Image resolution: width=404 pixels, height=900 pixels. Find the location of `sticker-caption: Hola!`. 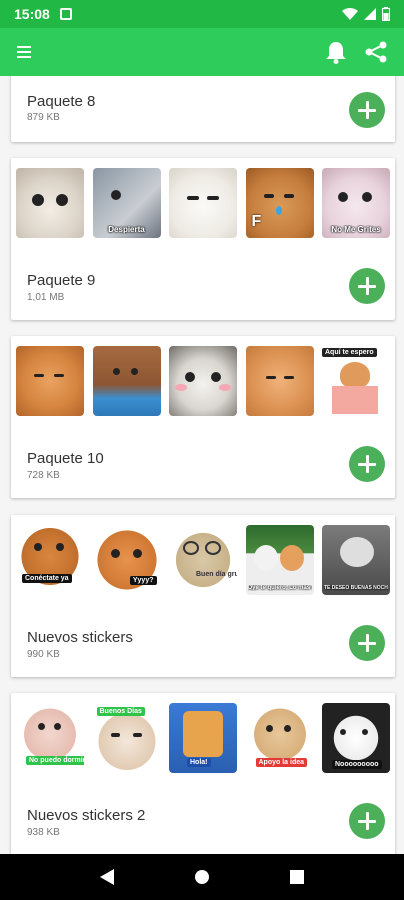

sticker-caption: Hola! is located at coordinates (199, 762).